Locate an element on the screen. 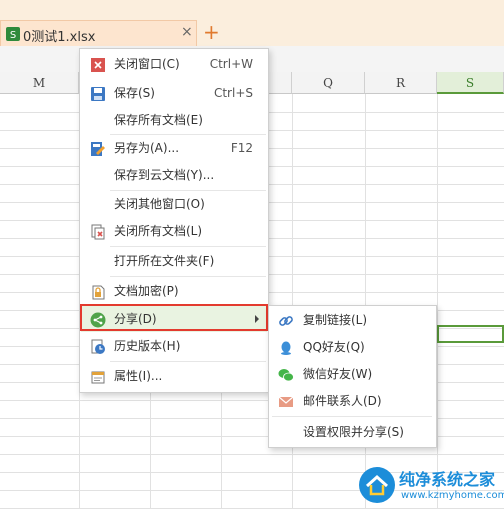 The height and width of the screenshot is (509, 504). tab-close-icon: × is located at coordinates (187, 32).